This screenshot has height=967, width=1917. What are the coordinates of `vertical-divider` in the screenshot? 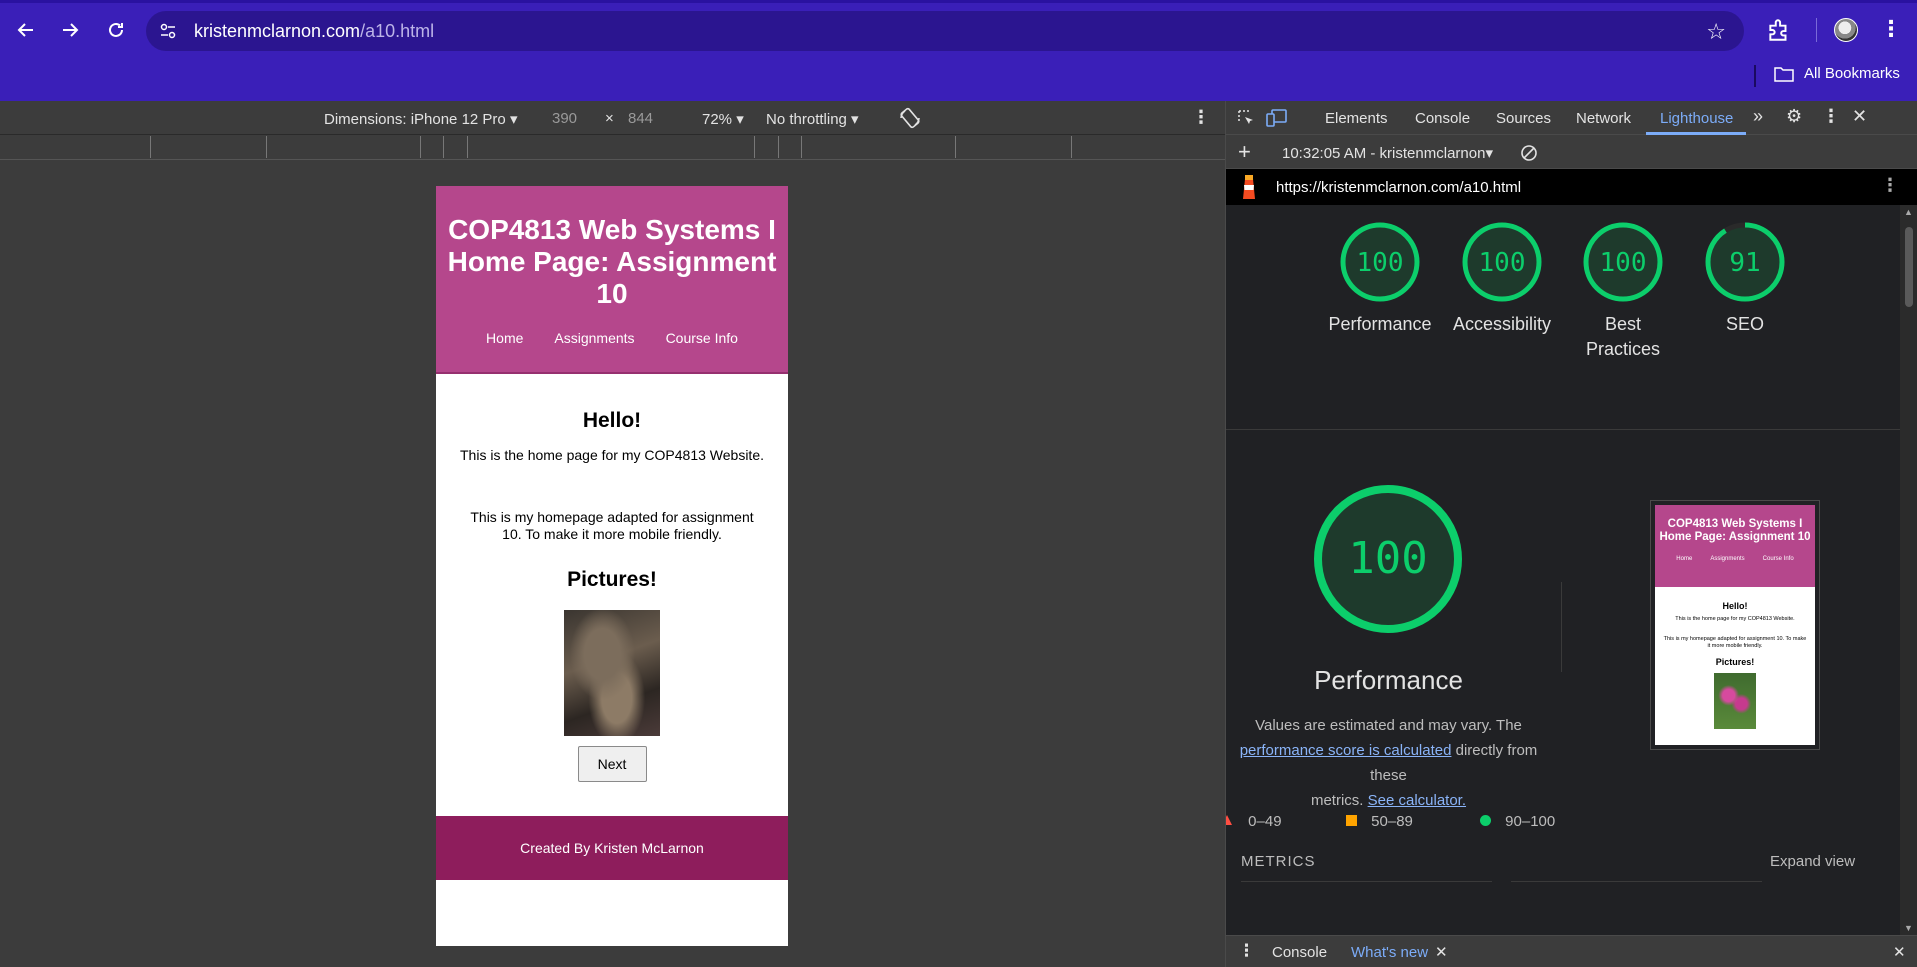 It's located at (1561, 627).